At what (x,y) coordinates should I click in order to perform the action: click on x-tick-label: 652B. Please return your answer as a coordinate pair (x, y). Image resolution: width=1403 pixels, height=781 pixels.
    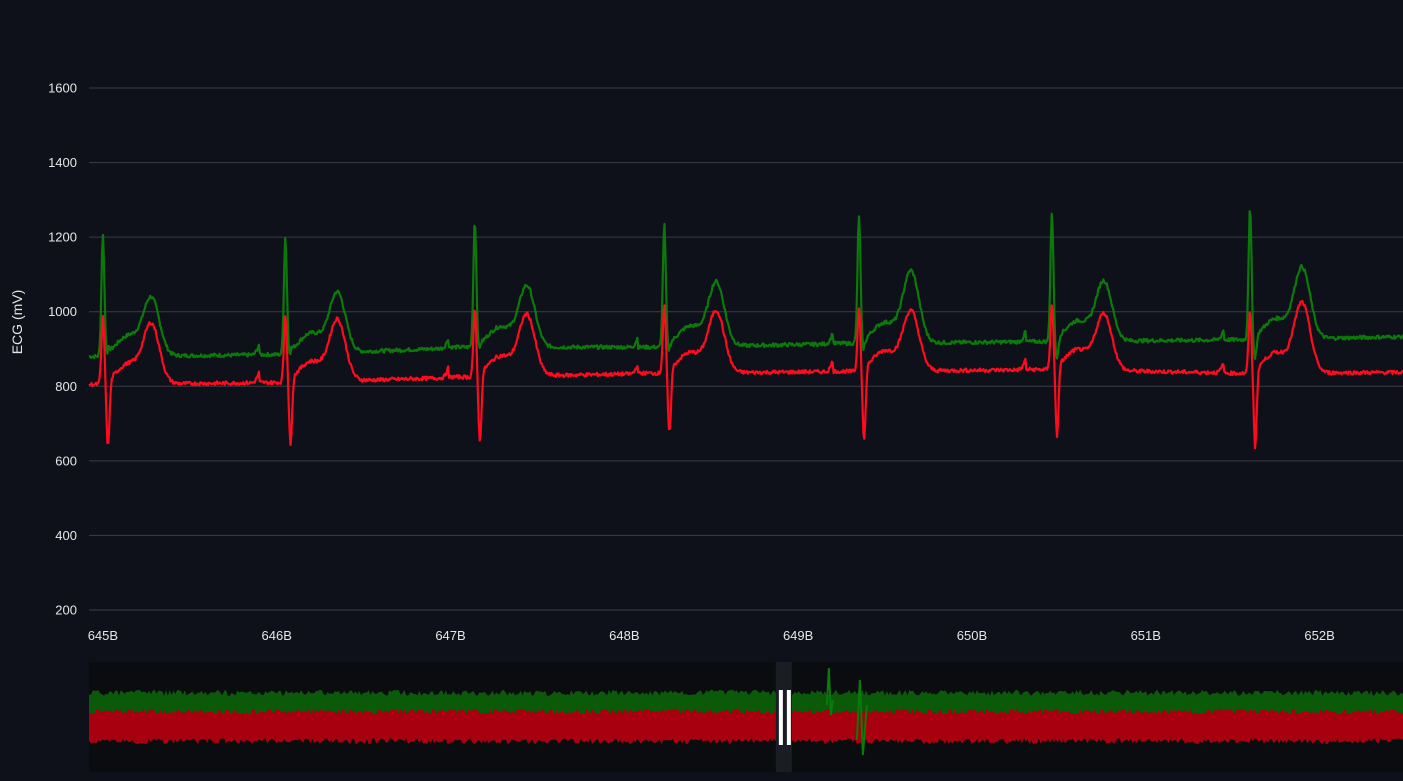
    Looking at the image, I should click on (1319, 635).